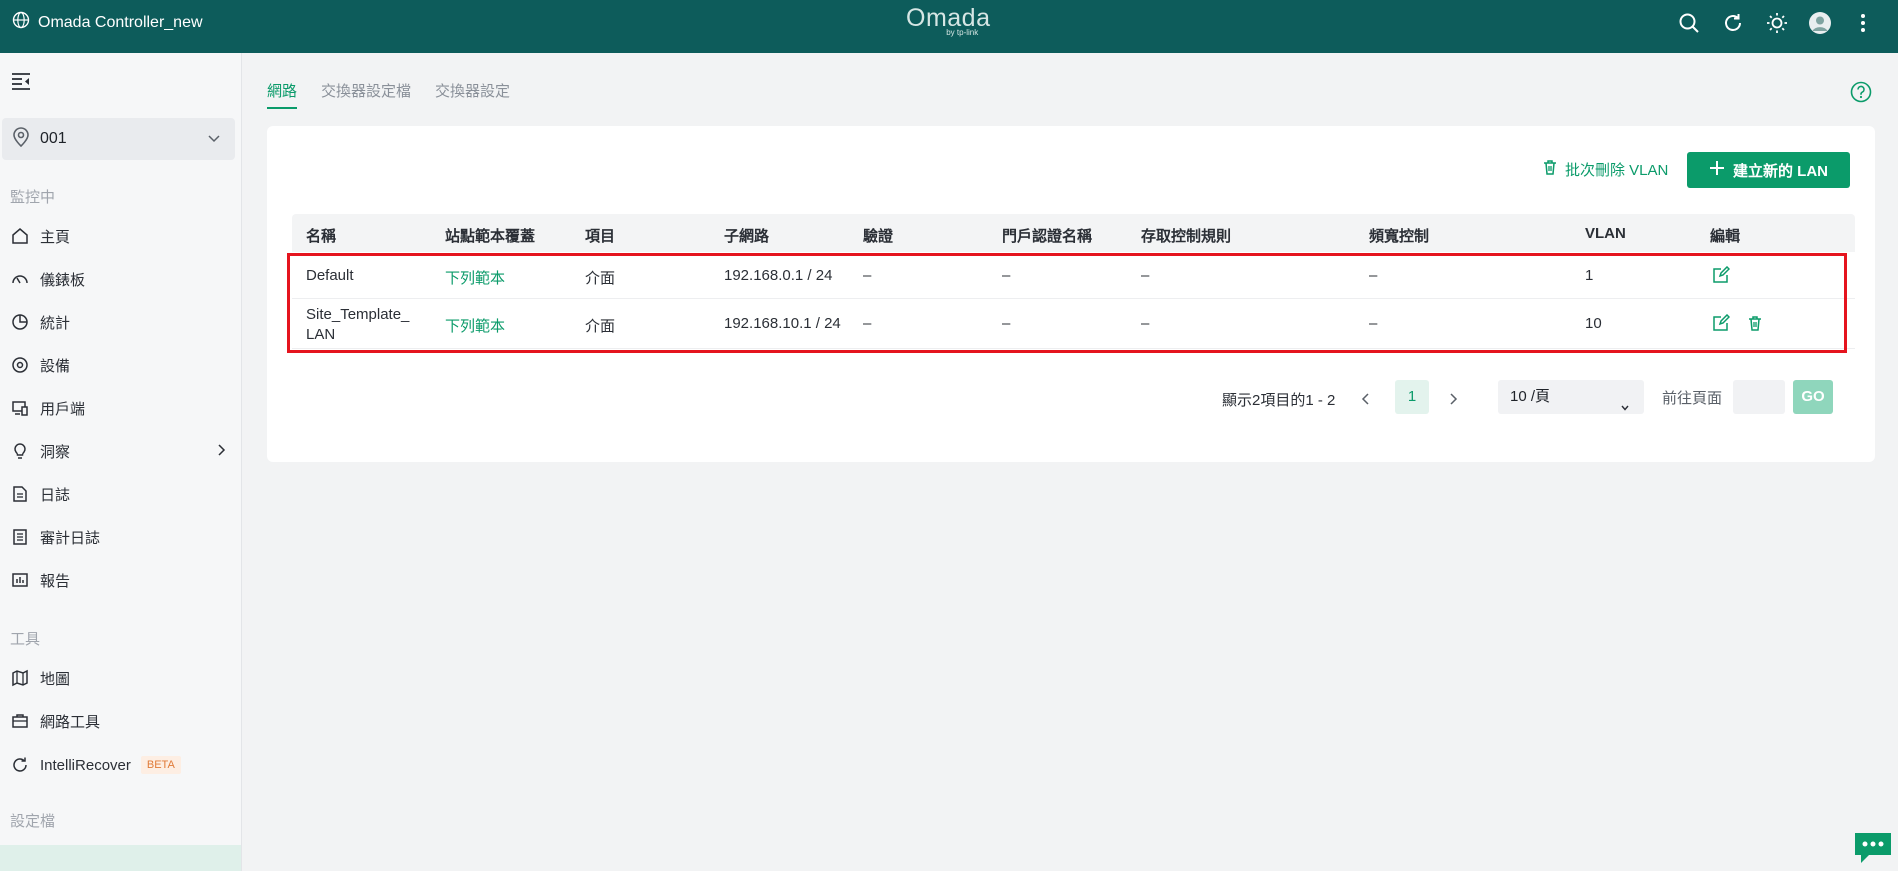 The image size is (1898, 871). I want to click on cell-name: Site_Template_ LAN, so click(358, 324).